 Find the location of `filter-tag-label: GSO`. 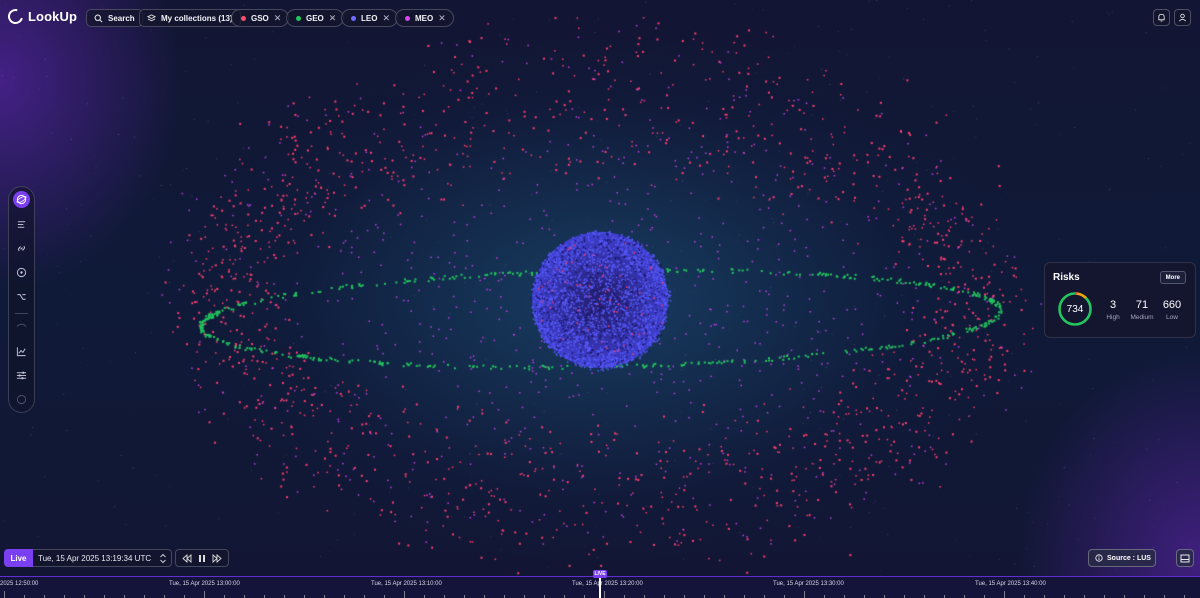

filter-tag-label: GSO is located at coordinates (260, 18).